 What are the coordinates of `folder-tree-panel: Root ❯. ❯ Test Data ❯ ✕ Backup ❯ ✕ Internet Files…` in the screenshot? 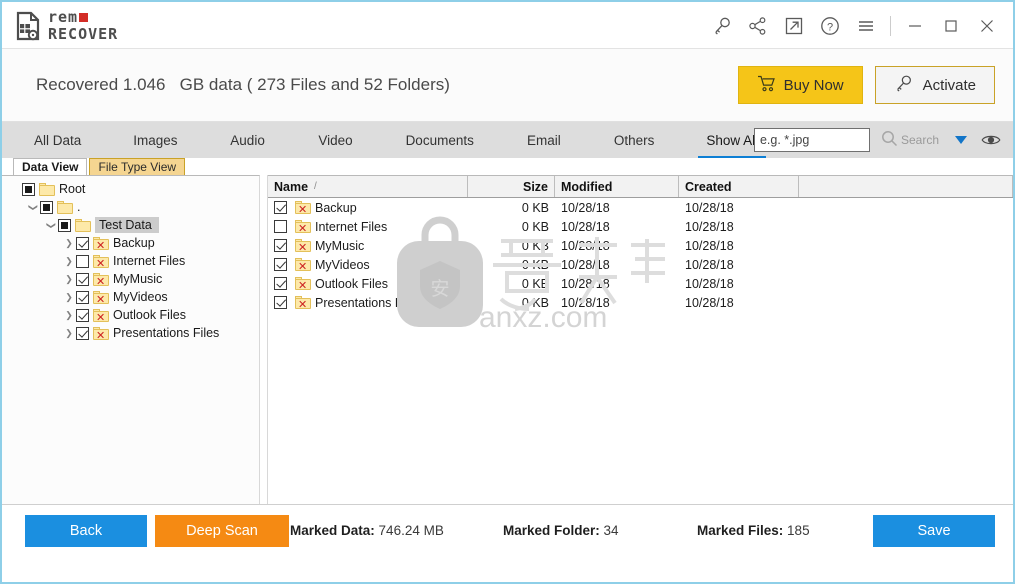 It's located at (131, 339).